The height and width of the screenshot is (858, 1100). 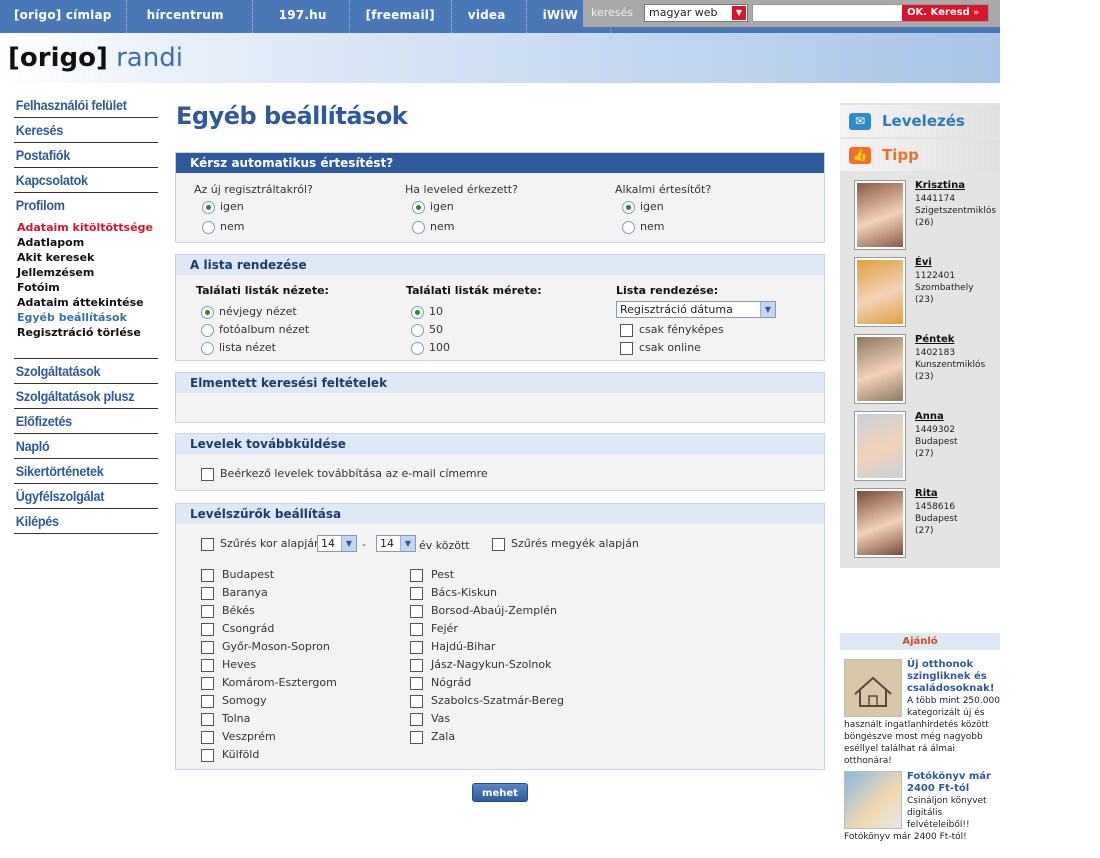 I want to click on county-checkbox: Budapest, so click(x=237, y=575).